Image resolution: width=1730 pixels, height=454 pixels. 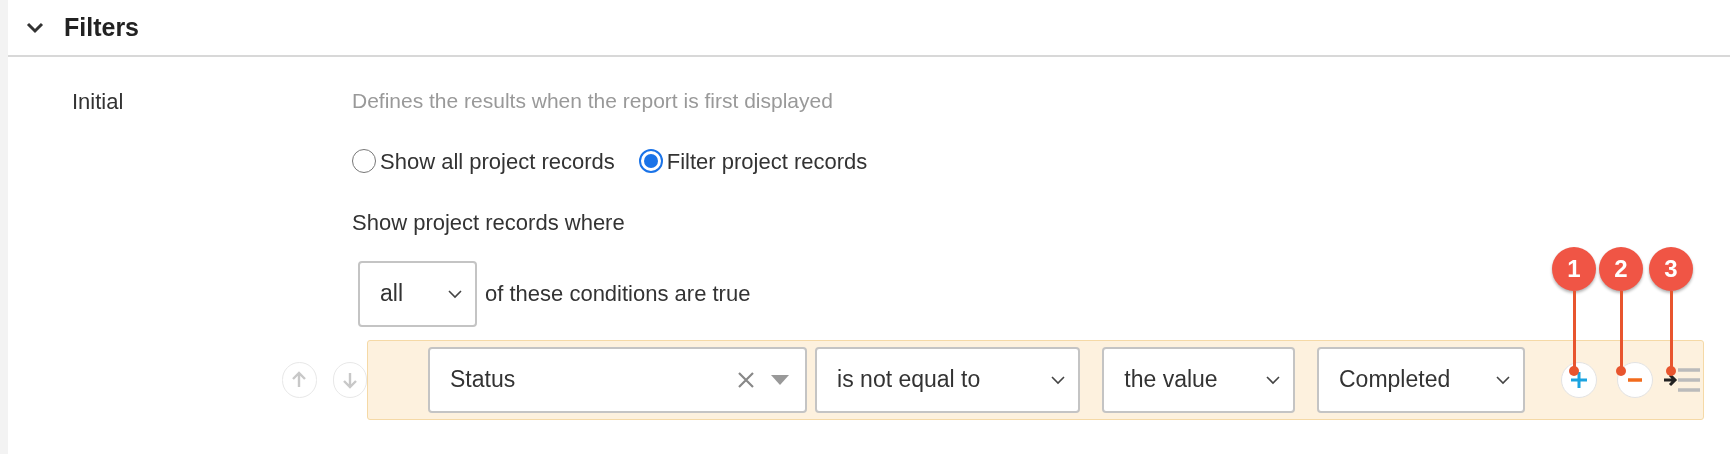 What do you see at coordinates (618, 294) in the screenshot?
I see `match-suffix: of these conditions are true` at bounding box center [618, 294].